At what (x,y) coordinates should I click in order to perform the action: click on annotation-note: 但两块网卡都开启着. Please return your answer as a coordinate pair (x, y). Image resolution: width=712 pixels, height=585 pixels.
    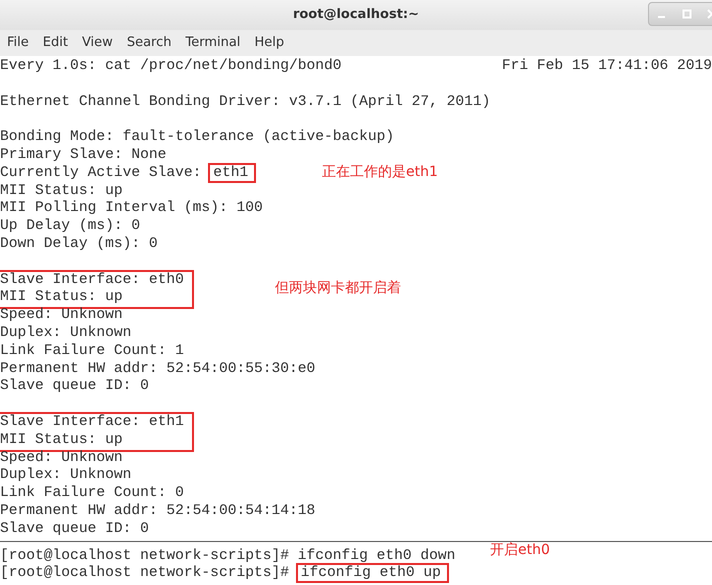
    Looking at the image, I should click on (338, 289).